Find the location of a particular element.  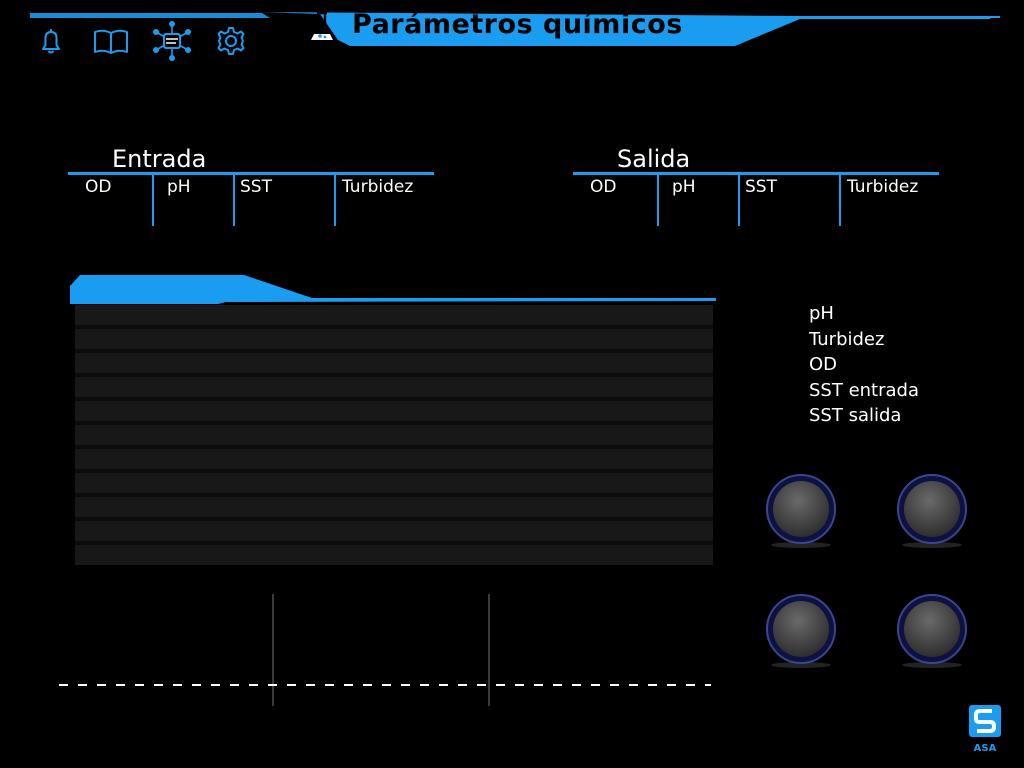

salida-title: Salida is located at coordinates (654, 159).